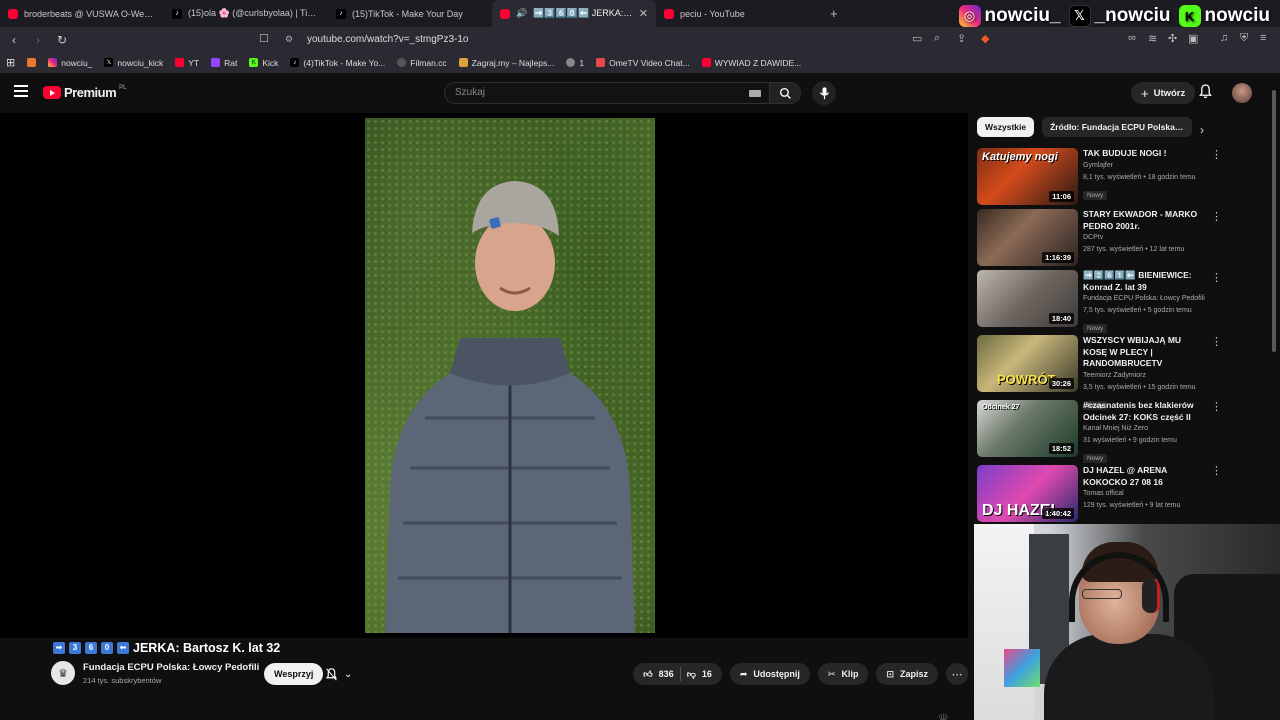  What do you see at coordinates (1244, 38) in the screenshot?
I see `vpn-icon: ⛨` at bounding box center [1244, 38].